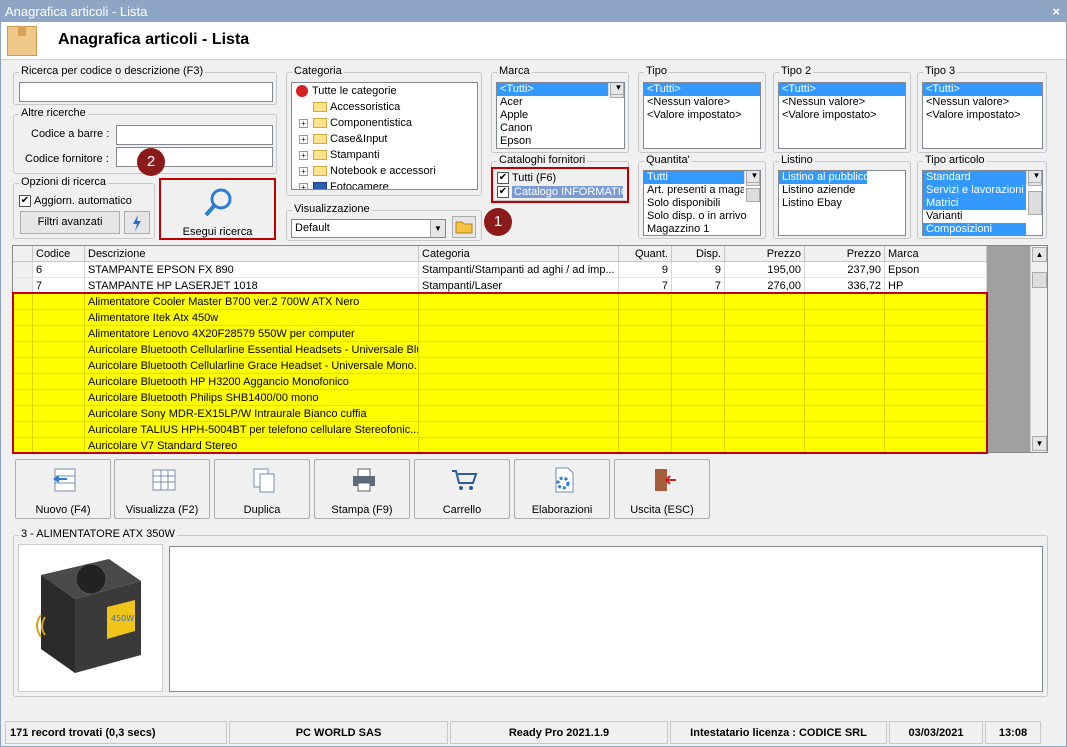  I want to click on barcode-field, so click(194, 135).